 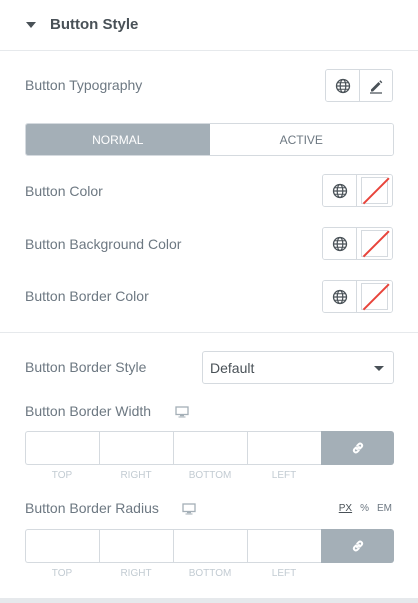 I want to click on button-color-label: Button Color, so click(x=64, y=191).